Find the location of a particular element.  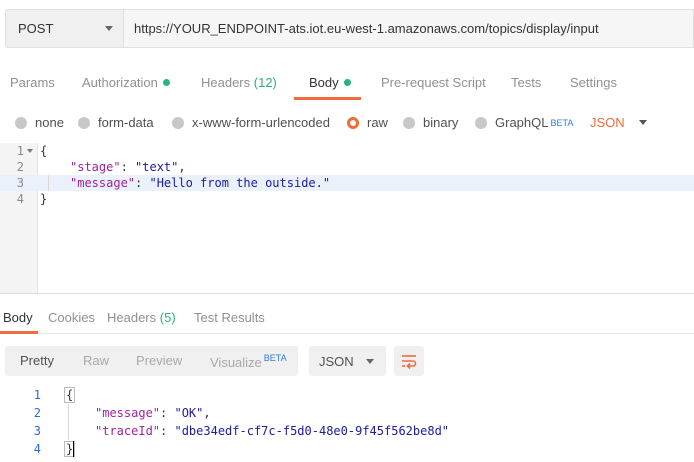

response-tab-body: Body is located at coordinates (18, 317).